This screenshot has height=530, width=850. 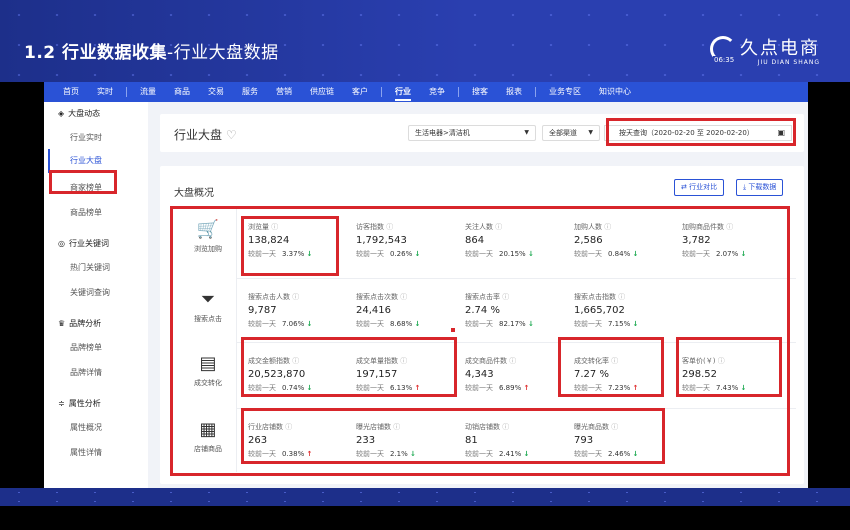 I want to click on metric-change: 较前一天 3.37% ↓, so click(x=280, y=254).